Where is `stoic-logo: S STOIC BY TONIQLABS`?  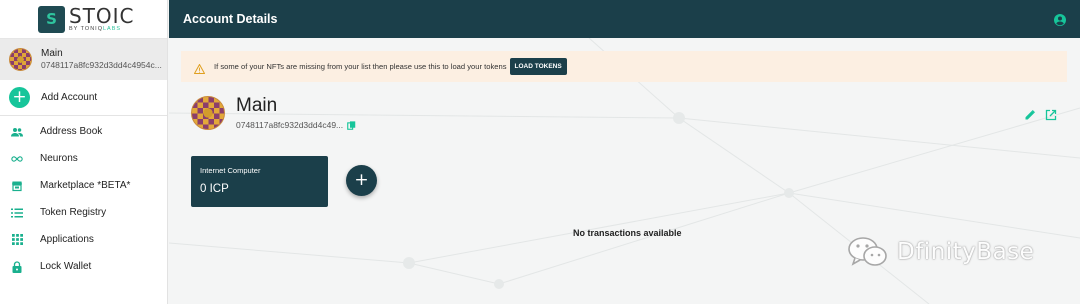
stoic-logo: S STOIC BY TONIQLABS is located at coordinates (83, 19).